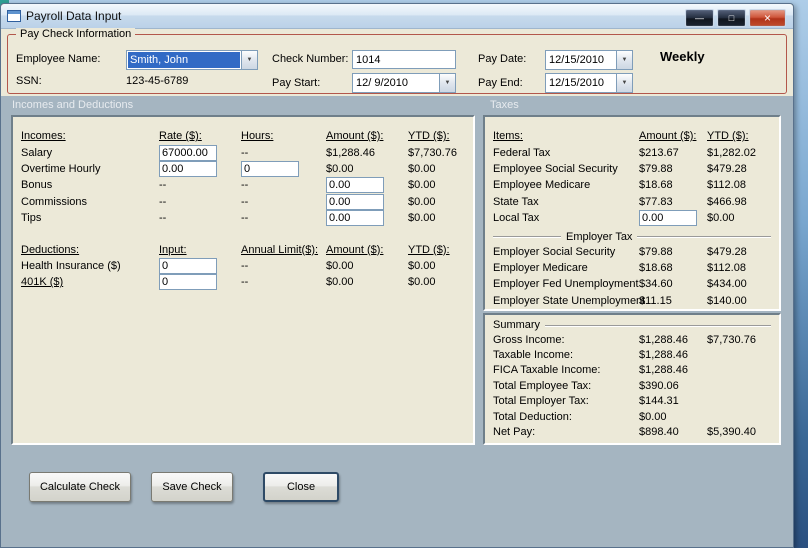 The width and height of the screenshot is (808, 548). I want to click on col-hours: Hours:, so click(257, 136).